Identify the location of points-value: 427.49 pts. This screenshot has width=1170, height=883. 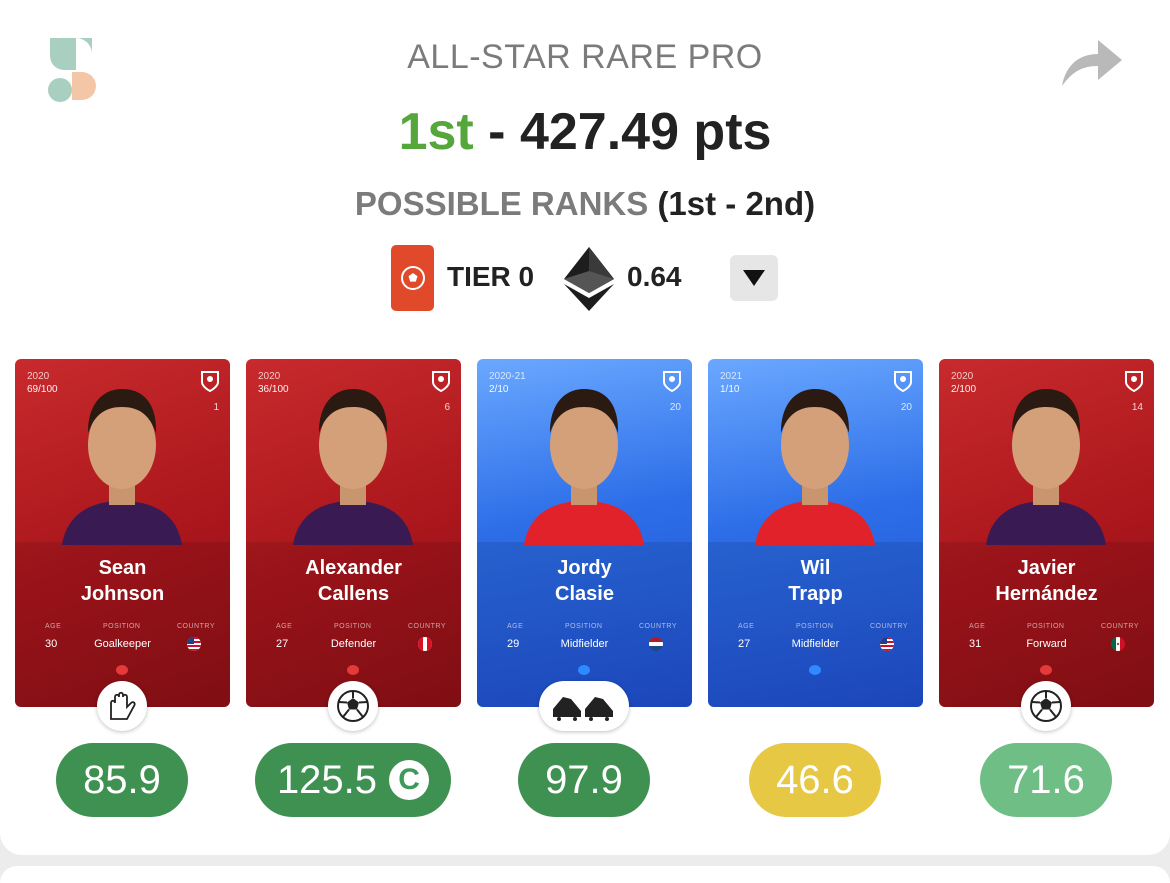
(645, 132).